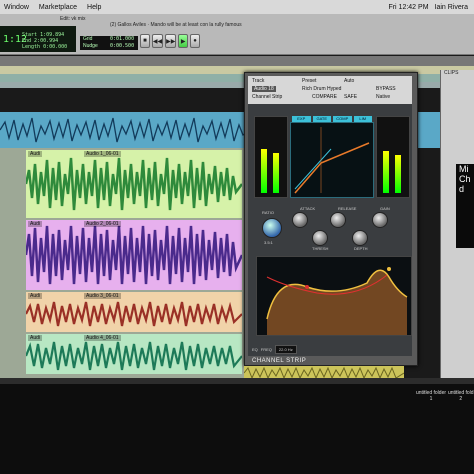  I want to click on plugin-name: Channel Strip, so click(267, 97).